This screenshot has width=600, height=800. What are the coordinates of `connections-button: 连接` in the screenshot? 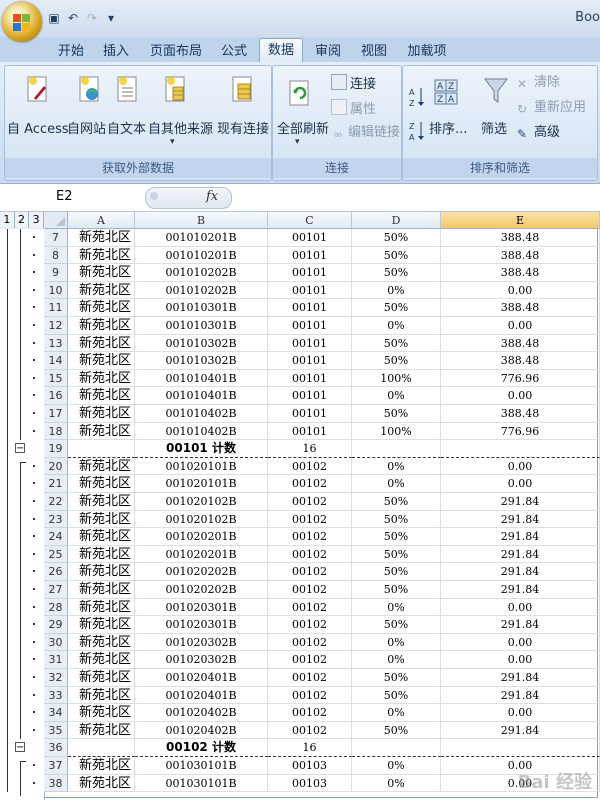 It's located at (353, 83).